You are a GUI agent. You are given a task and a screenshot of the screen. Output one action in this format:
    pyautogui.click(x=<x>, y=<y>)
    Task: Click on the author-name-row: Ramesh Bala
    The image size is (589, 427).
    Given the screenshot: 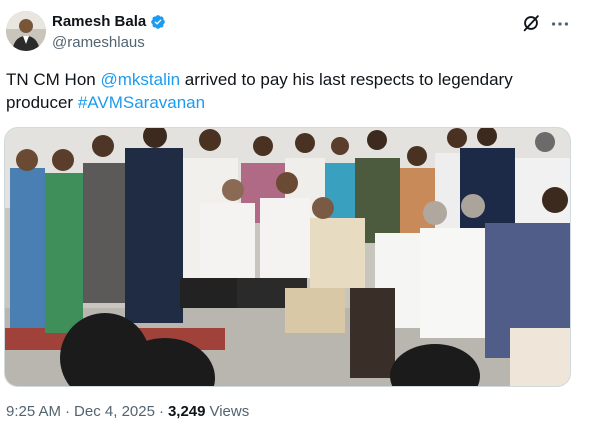 What is the action you would take?
    pyautogui.click(x=109, y=21)
    